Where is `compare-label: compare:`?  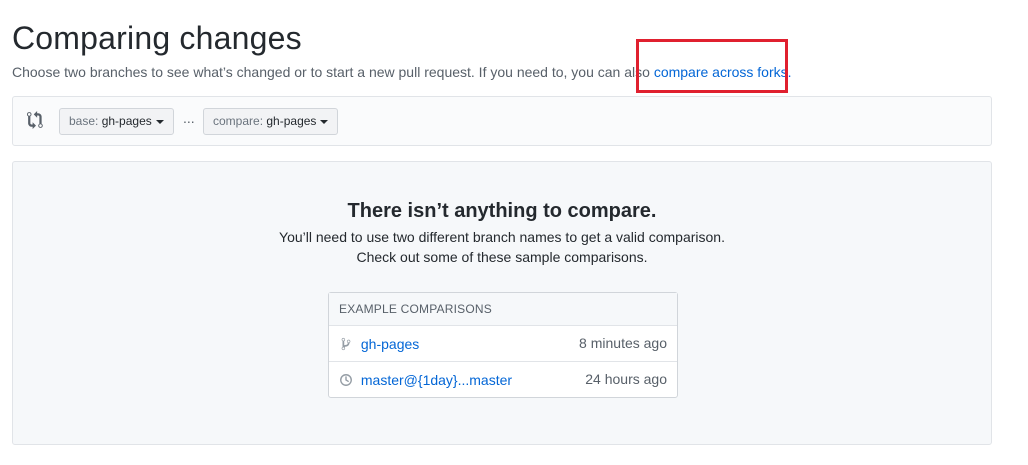
compare-label: compare: is located at coordinates (238, 121).